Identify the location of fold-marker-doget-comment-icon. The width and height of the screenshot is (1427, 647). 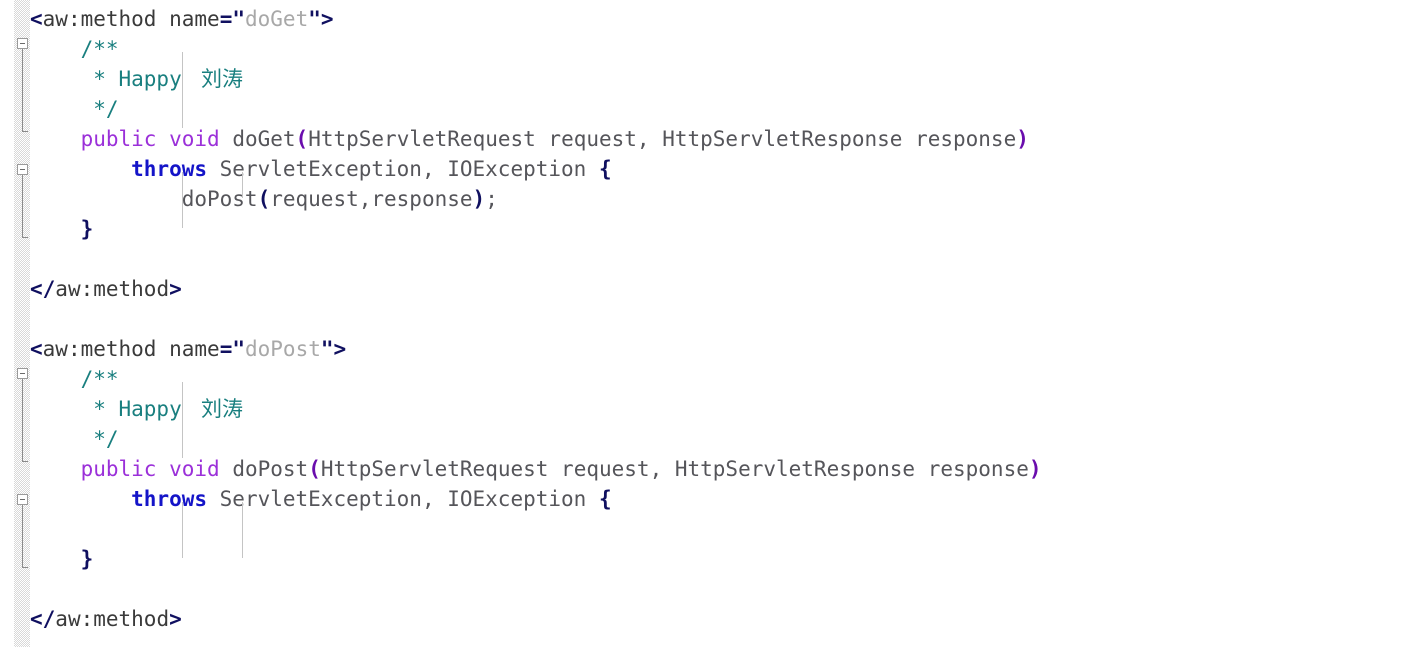
(22, 43).